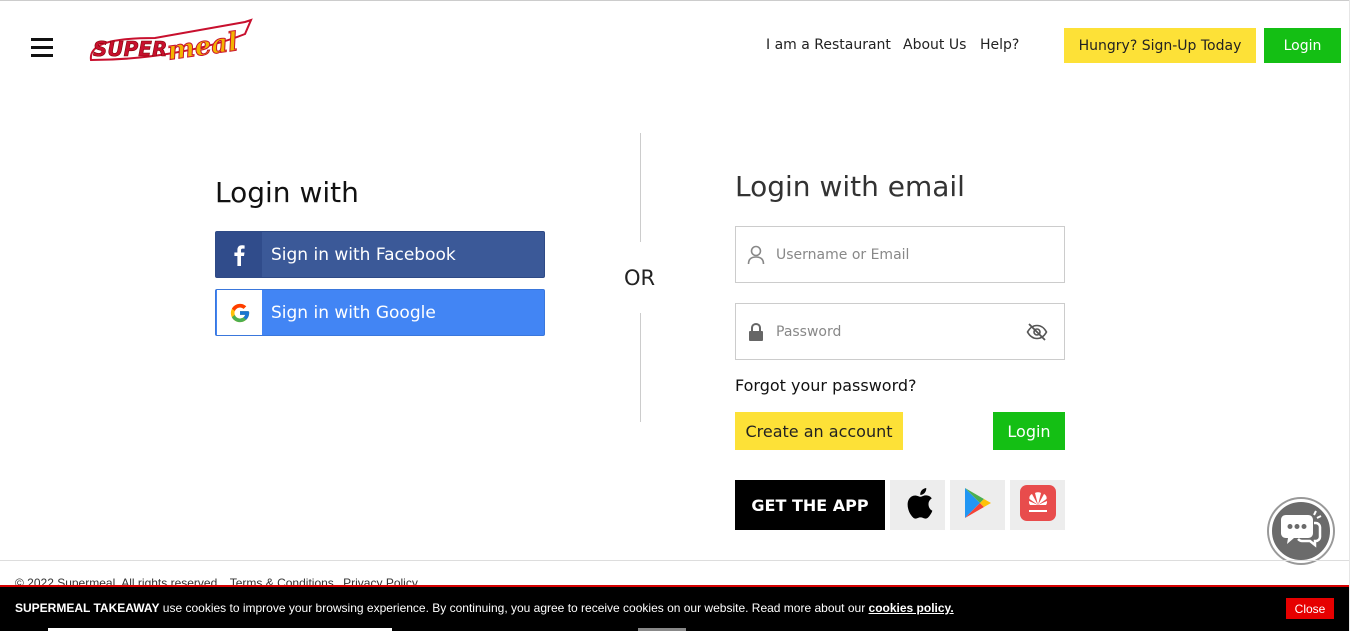 The image size is (1366, 631). I want to click on huawei-icon, so click(1037, 505).